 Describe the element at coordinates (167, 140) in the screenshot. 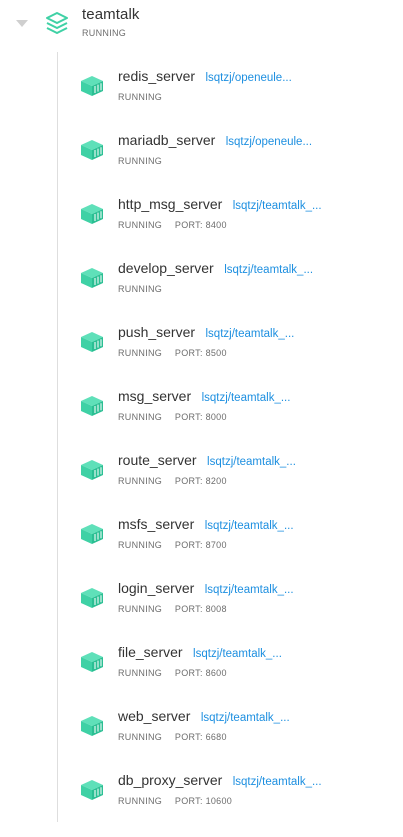

I see `container-name: mariadb_server` at that location.